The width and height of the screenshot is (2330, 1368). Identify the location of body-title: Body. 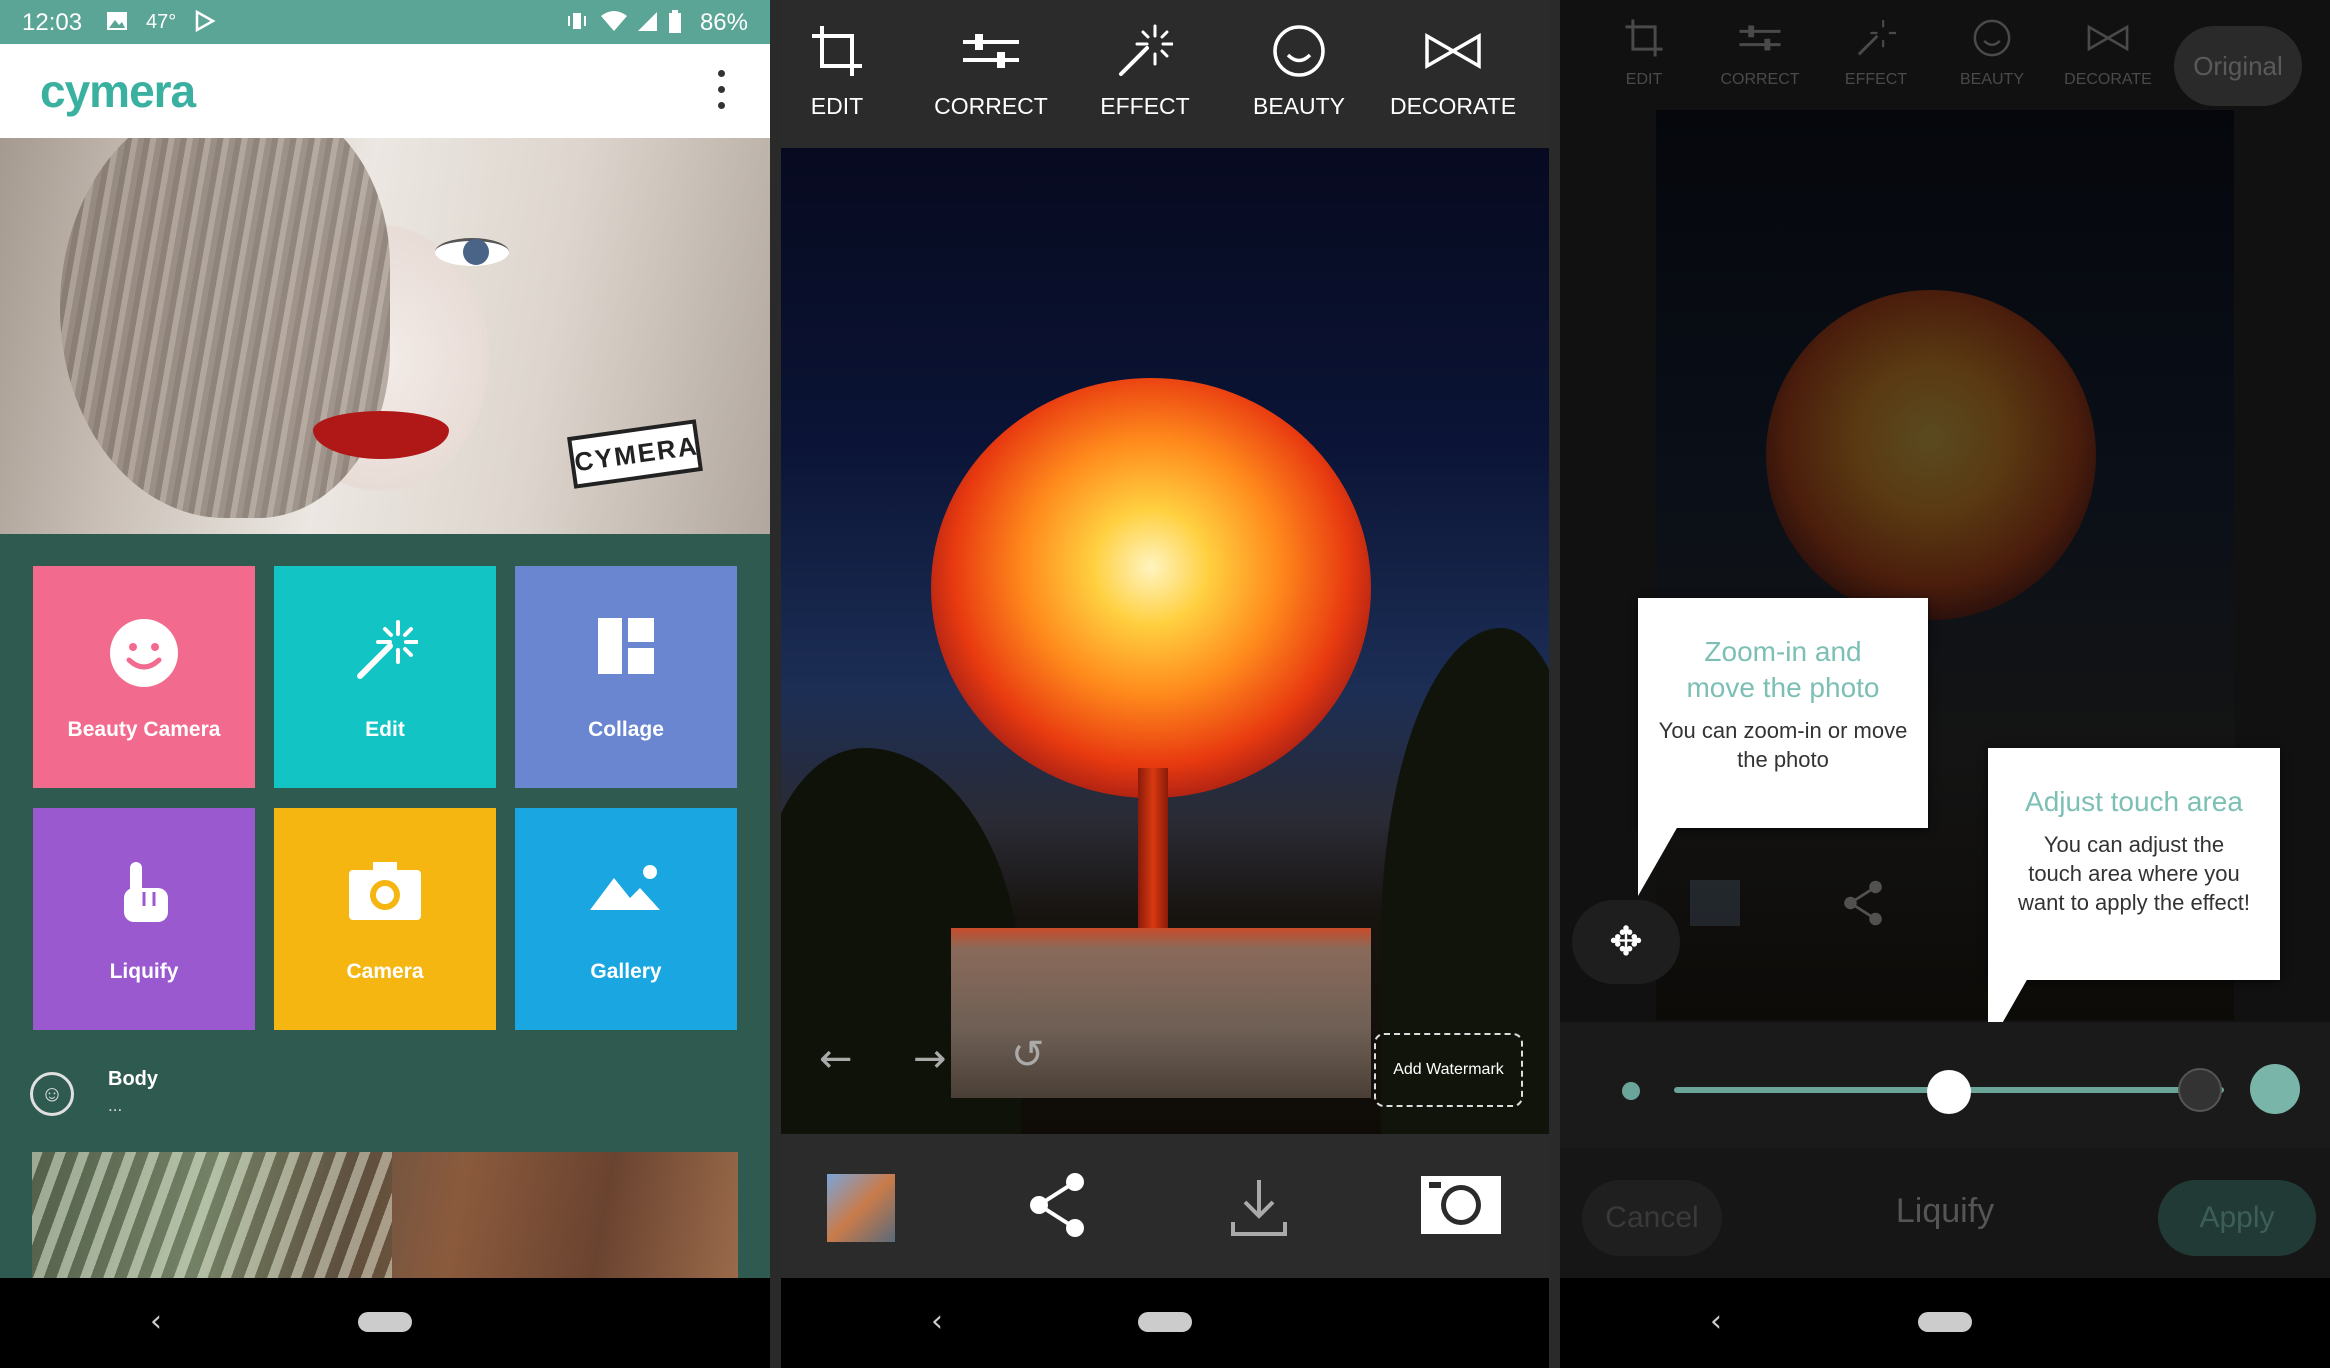
(133, 1079).